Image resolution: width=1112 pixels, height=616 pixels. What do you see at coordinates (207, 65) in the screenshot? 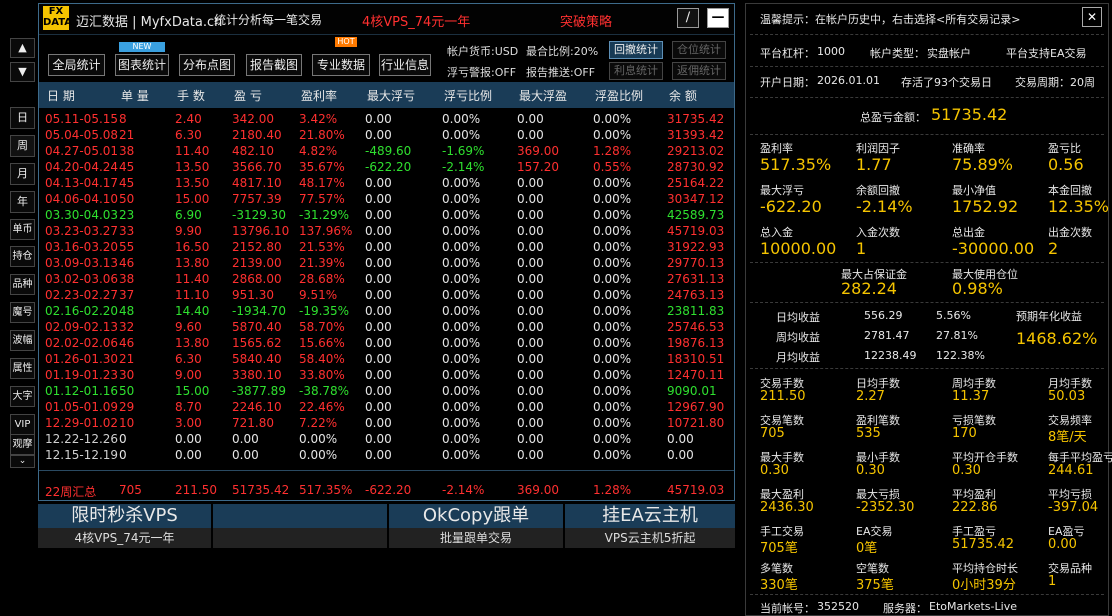
I see `distribution-plot-button: 分布点图` at bounding box center [207, 65].